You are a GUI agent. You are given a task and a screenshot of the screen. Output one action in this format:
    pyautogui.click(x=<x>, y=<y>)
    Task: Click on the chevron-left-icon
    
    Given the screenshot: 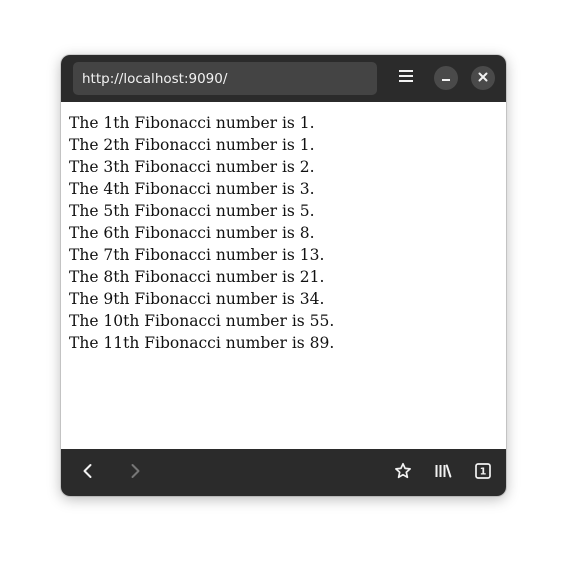 What is the action you would take?
    pyautogui.click(x=88, y=473)
    